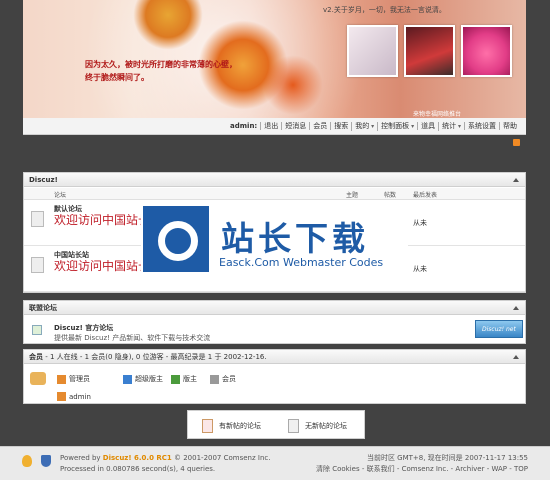 The height and width of the screenshot is (480, 550). I want to click on union-forum-name: Discuz! 官方论坛, so click(83, 328).